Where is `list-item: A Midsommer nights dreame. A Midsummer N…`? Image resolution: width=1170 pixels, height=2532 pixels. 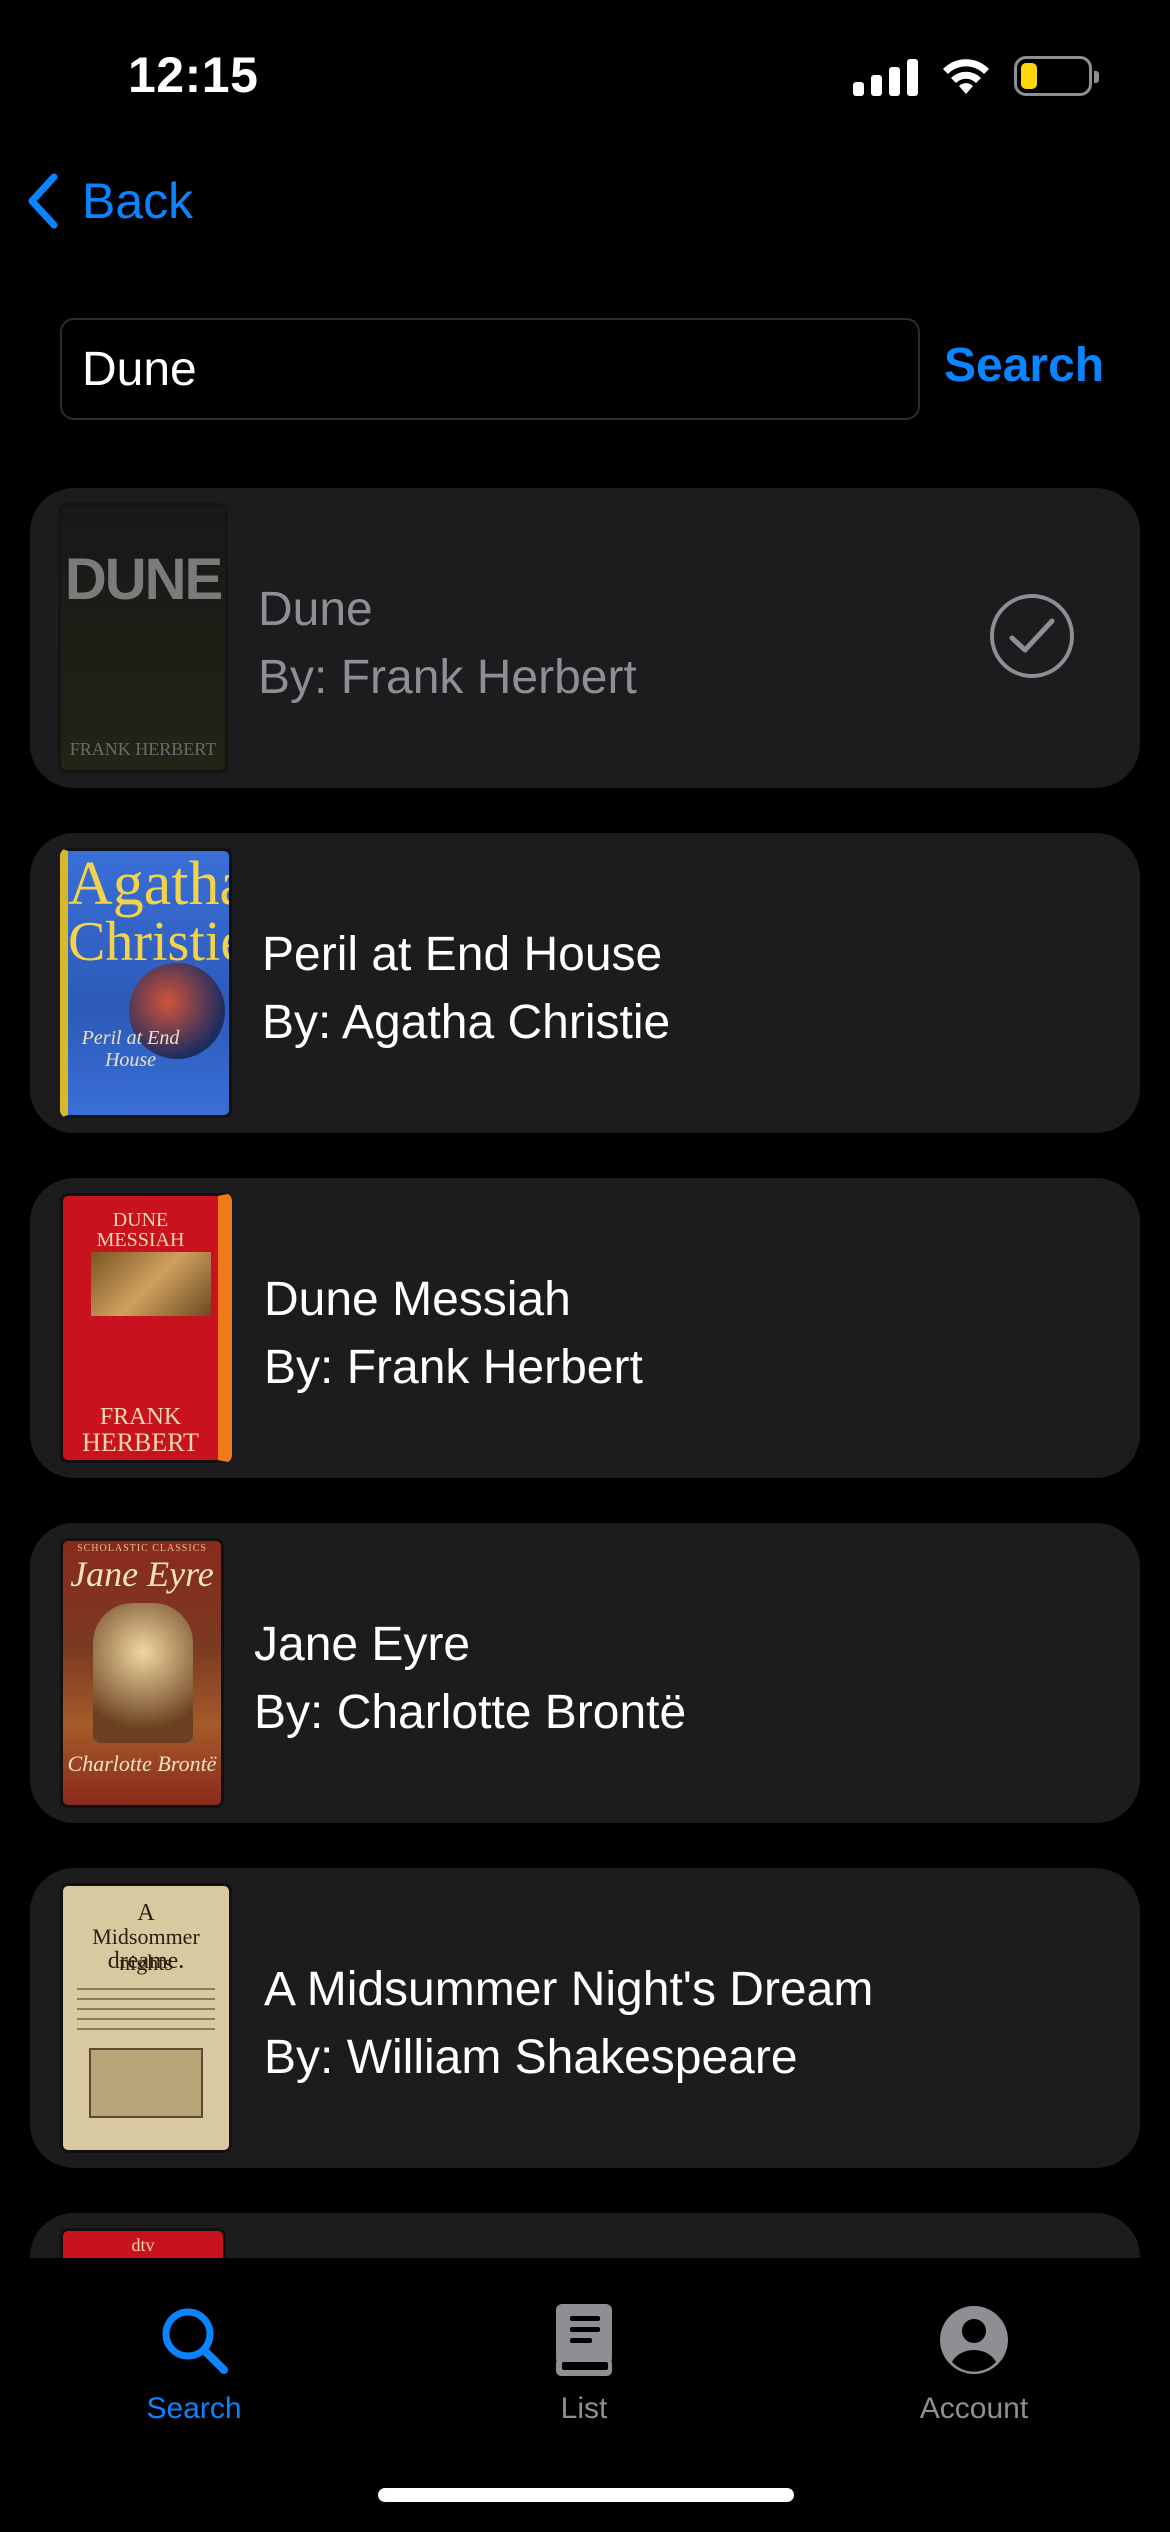 list-item: A Midsommer nights dreame. A Midsummer N… is located at coordinates (585, 2018).